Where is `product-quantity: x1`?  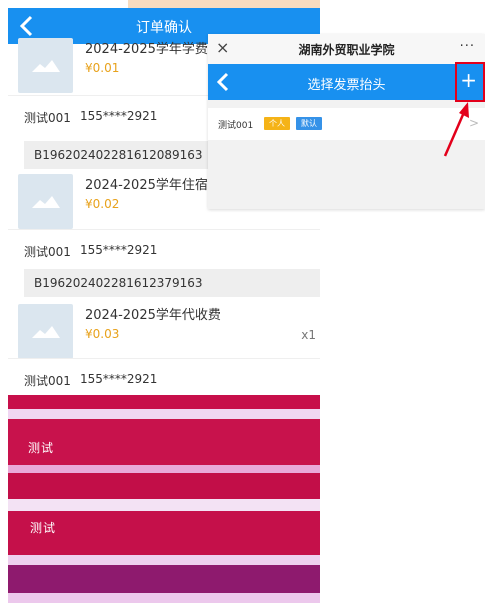
product-quantity: x1 is located at coordinates (308, 335).